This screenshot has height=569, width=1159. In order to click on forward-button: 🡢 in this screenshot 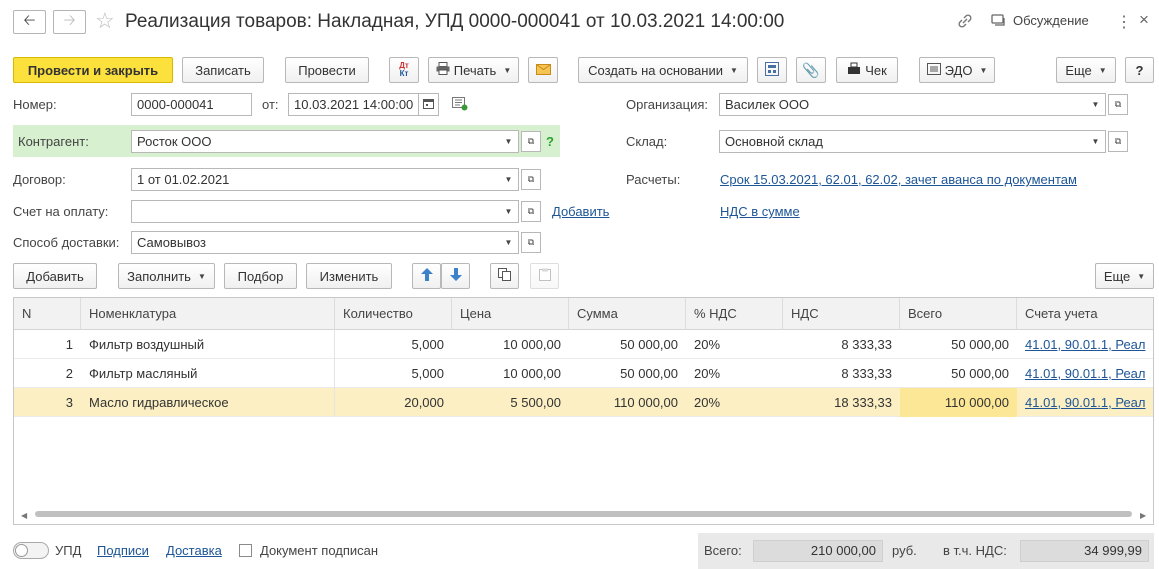, I will do `click(69, 22)`.